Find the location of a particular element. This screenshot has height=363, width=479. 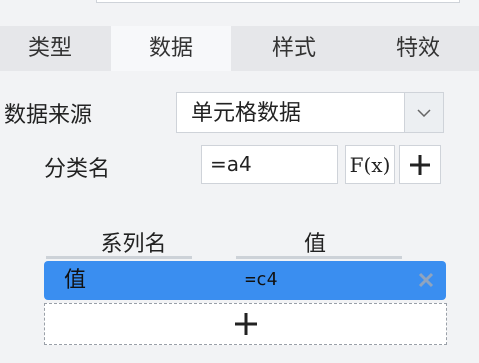

data-source-value: 单元格数据 is located at coordinates (246, 113).